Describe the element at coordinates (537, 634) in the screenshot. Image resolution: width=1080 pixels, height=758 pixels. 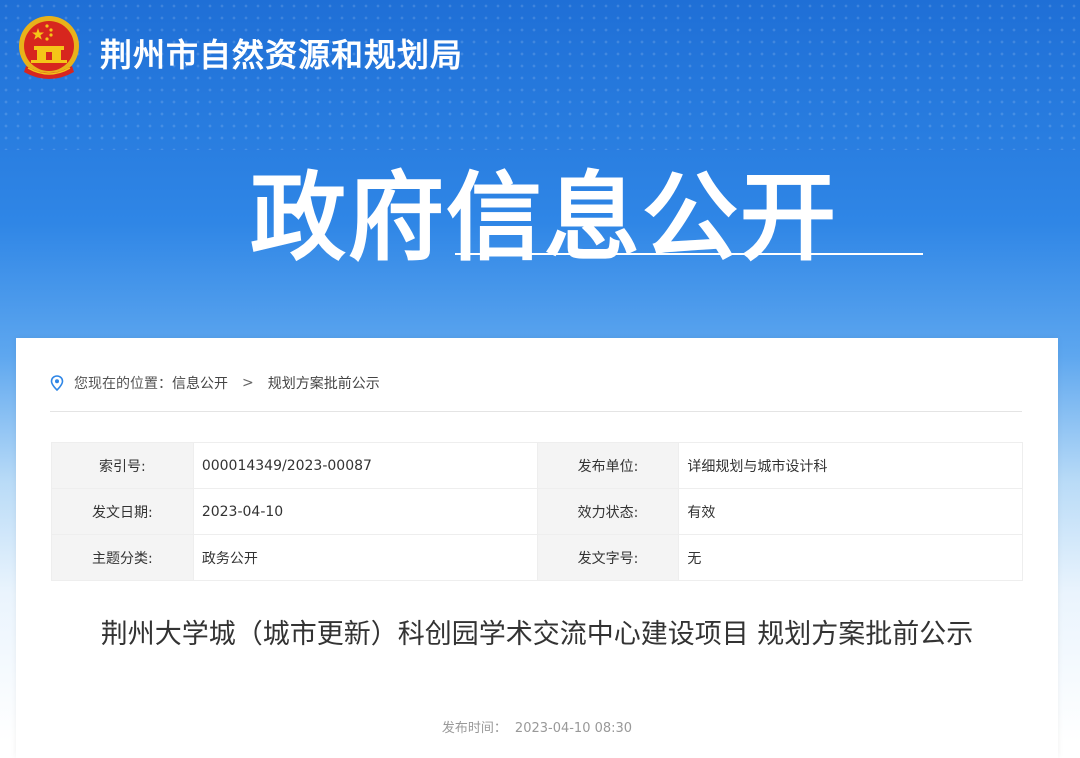
I see `article-title: 荆州大学城（城市更新）科创园学术交流中心建设项目 规划方案批前公示` at that location.